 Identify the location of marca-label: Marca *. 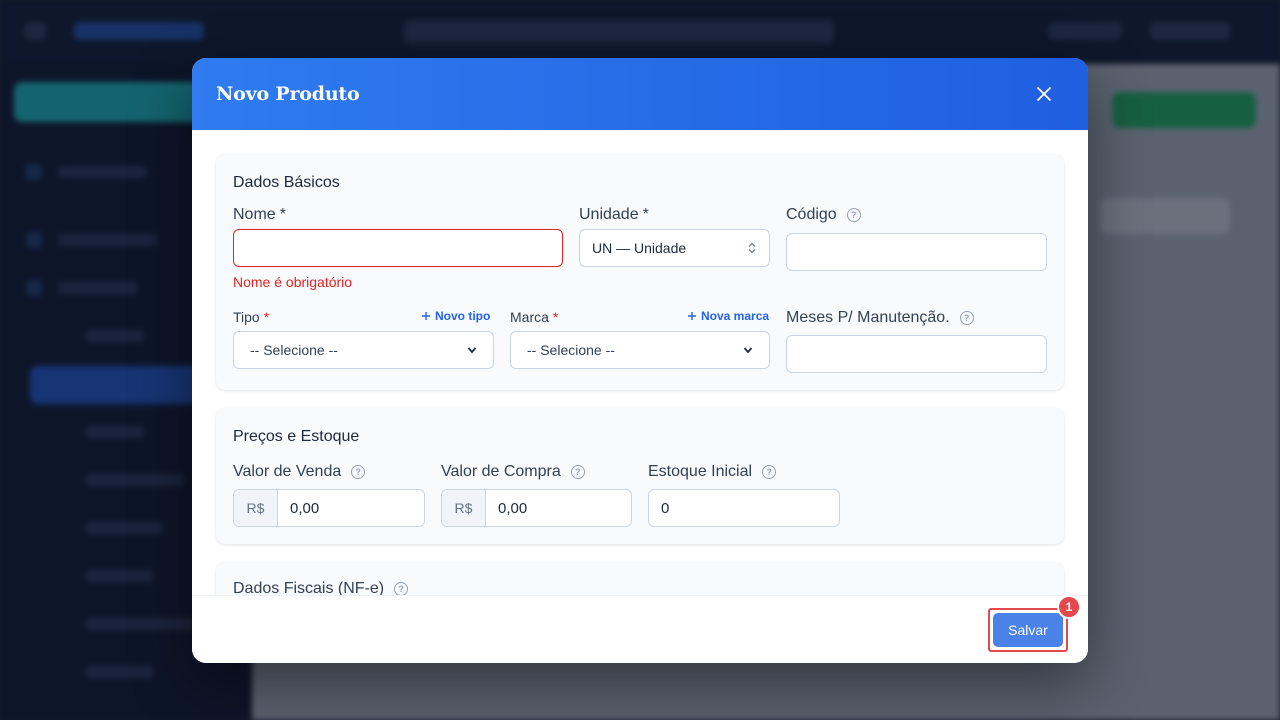
(534, 317).